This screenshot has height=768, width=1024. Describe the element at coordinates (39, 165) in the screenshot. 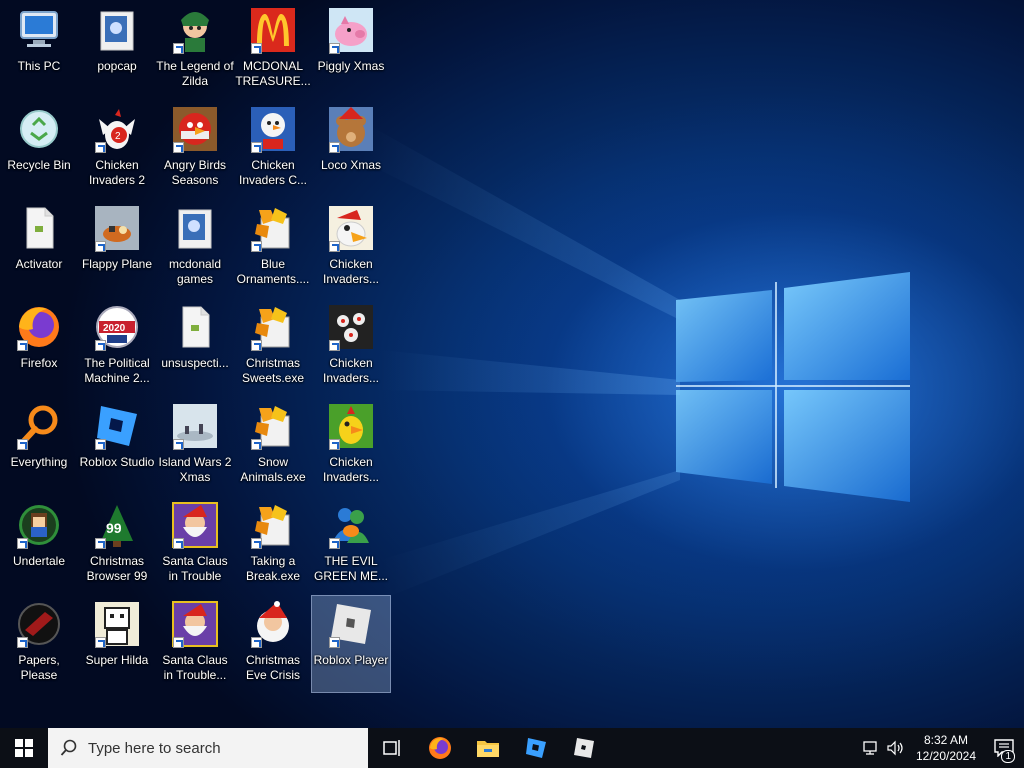

I see `desktop-icon-label: Recycle Bin` at that location.